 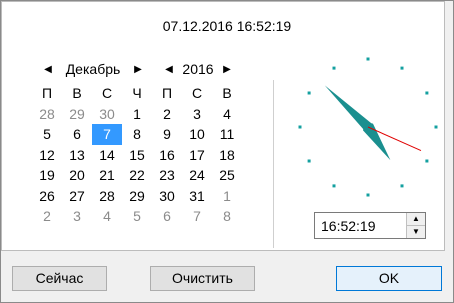 What do you see at coordinates (389, 278) in the screenshot?
I see `ok-button: OK` at bounding box center [389, 278].